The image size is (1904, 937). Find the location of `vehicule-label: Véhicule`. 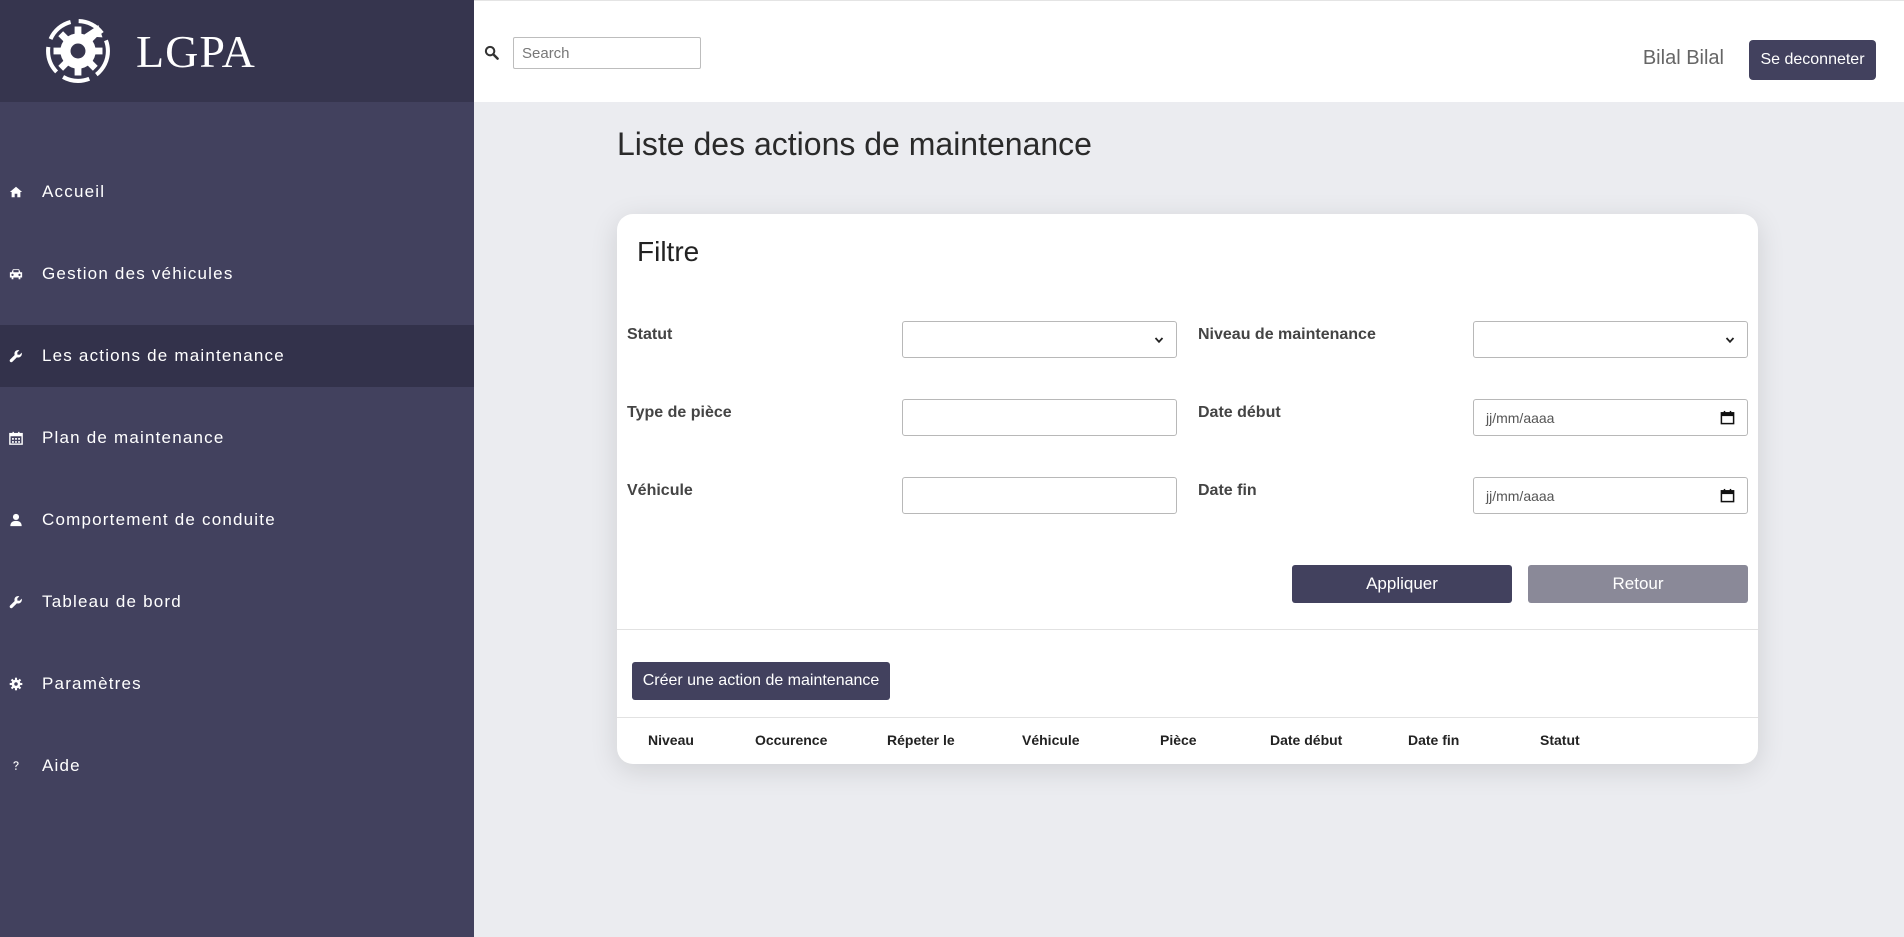

vehicule-label: Véhicule is located at coordinates (660, 490).